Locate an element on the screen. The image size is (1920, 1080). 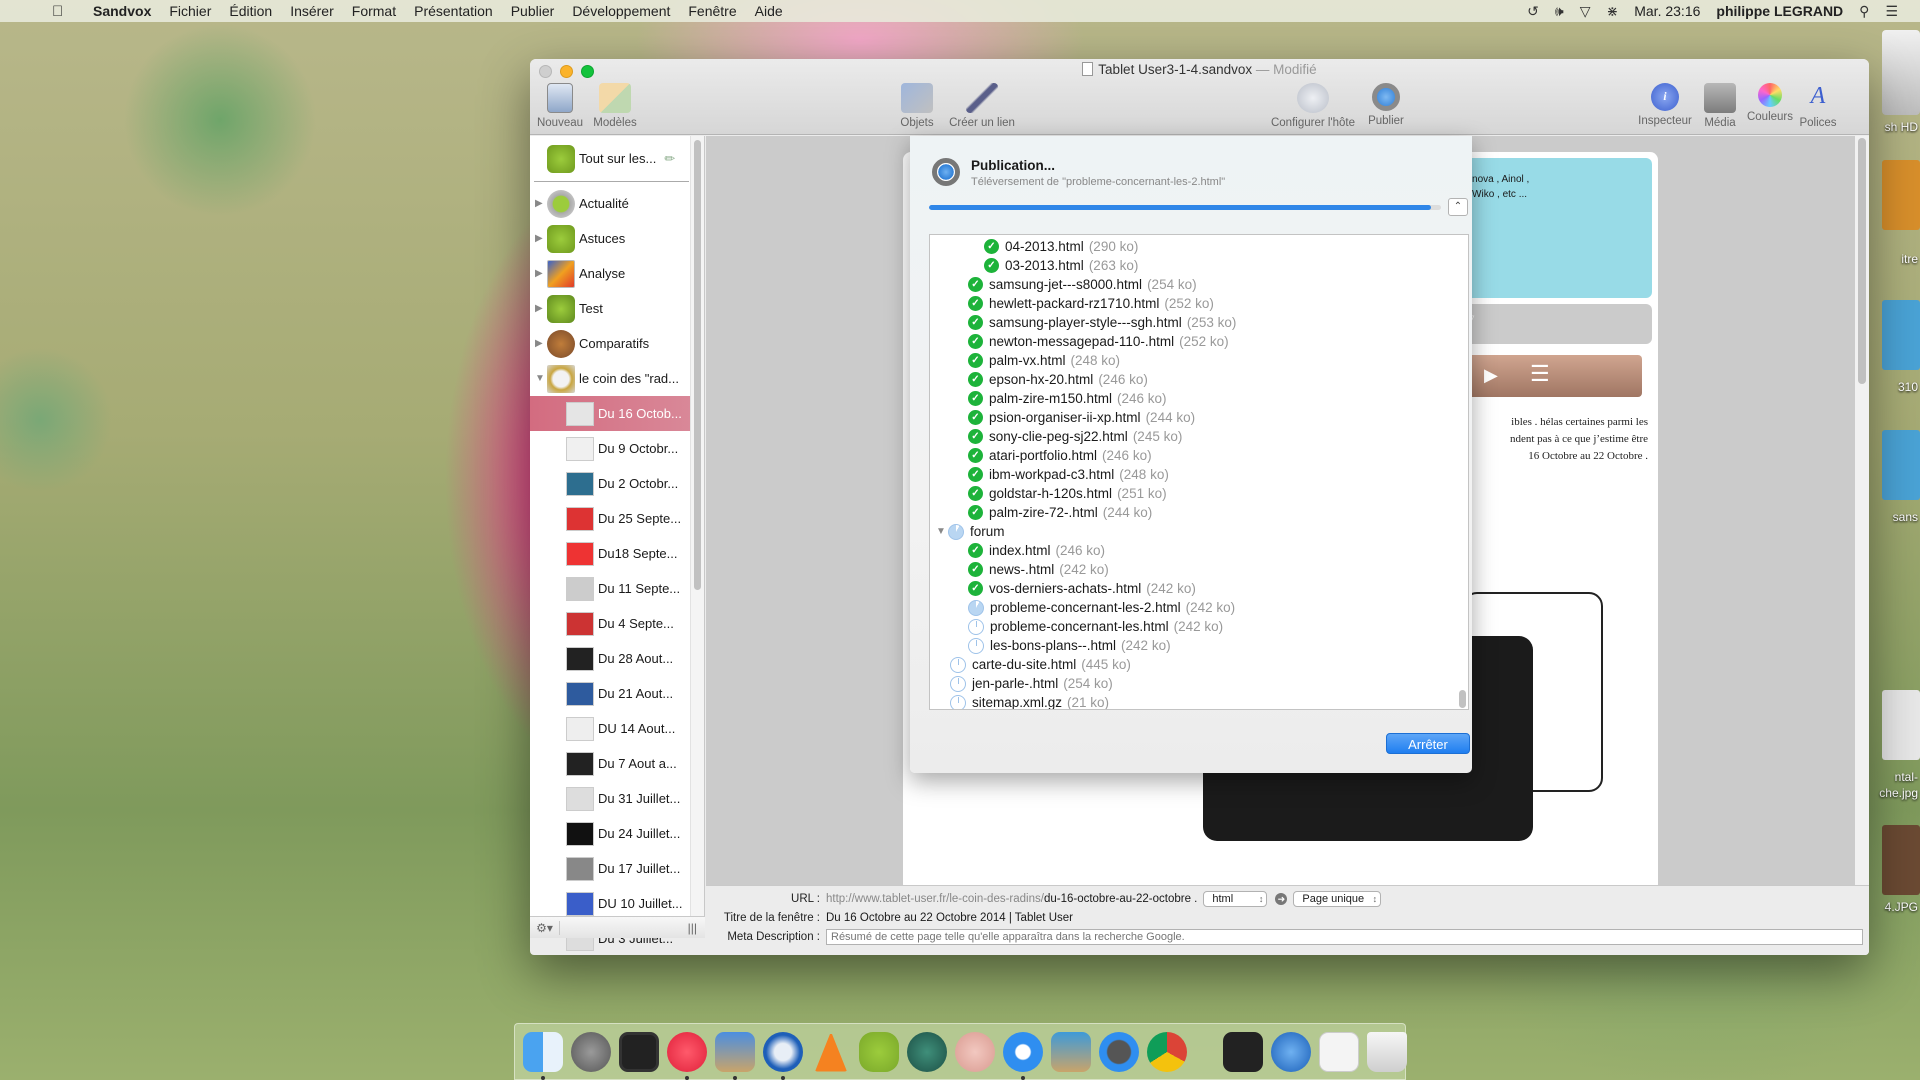
preview-scrollbar is located at coordinates (1862, 510).